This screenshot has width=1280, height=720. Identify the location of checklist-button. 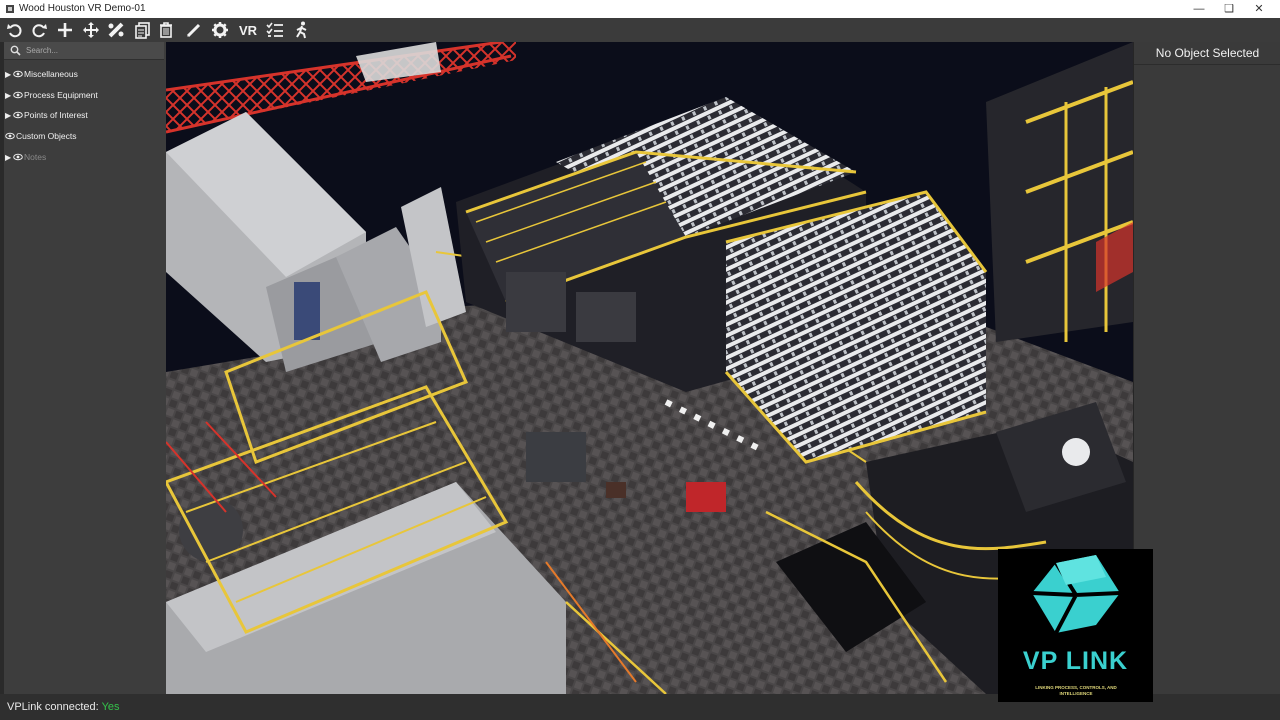
(275, 30).